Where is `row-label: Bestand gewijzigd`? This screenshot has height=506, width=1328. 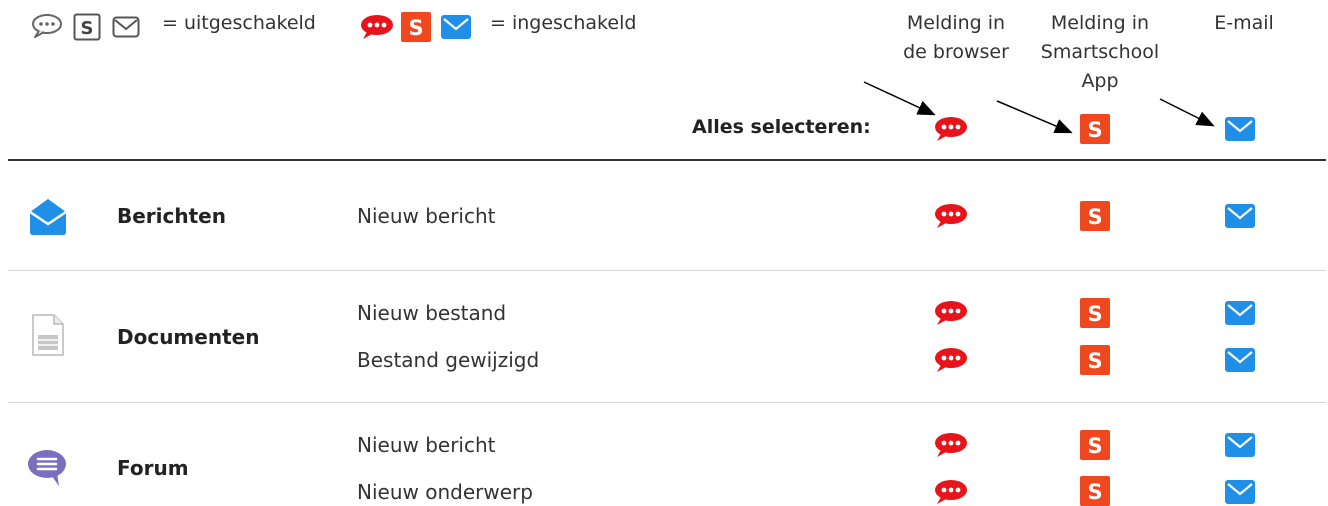
row-label: Bestand gewijzigd is located at coordinates (448, 360).